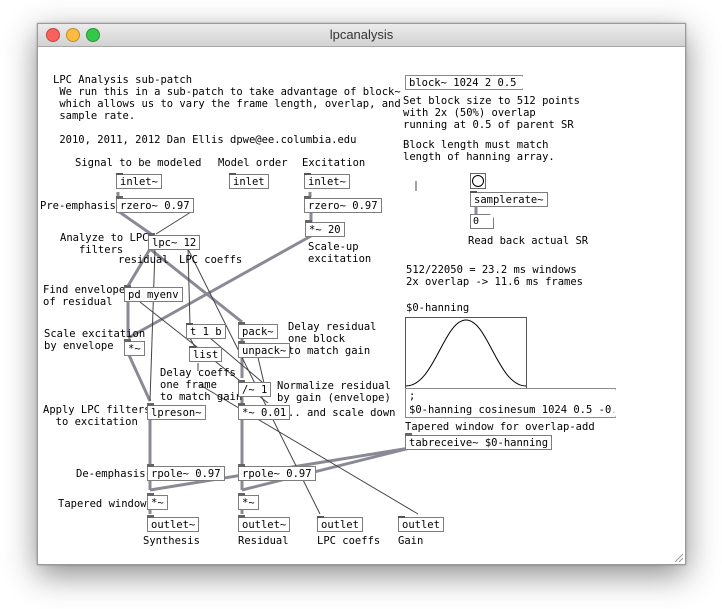 Image resolution: width=722 pixels, height=609 pixels. What do you see at coordinates (500, 427) in the screenshot?
I see `tapered-overlap-comment: Tapered window for overlap-add` at bounding box center [500, 427].